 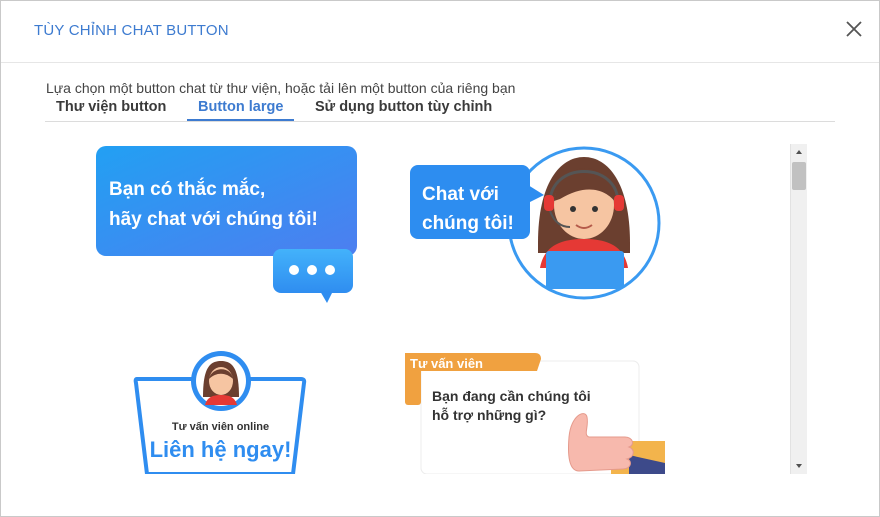 I want to click on arrow-down-icon, so click(x=799, y=466).